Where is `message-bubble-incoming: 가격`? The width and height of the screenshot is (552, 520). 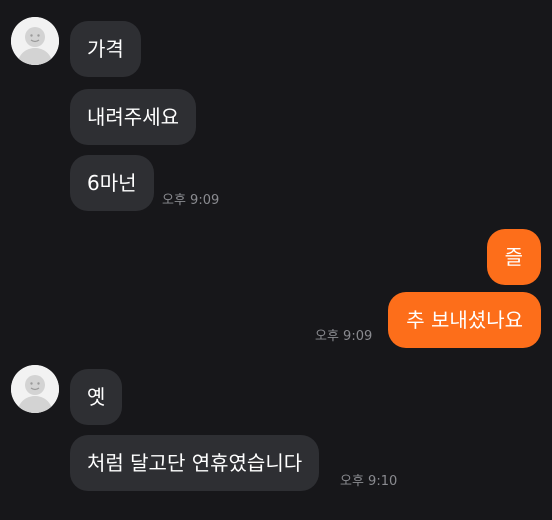
message-bubble-incoming: 가격 is located at coordinates (105, 49).